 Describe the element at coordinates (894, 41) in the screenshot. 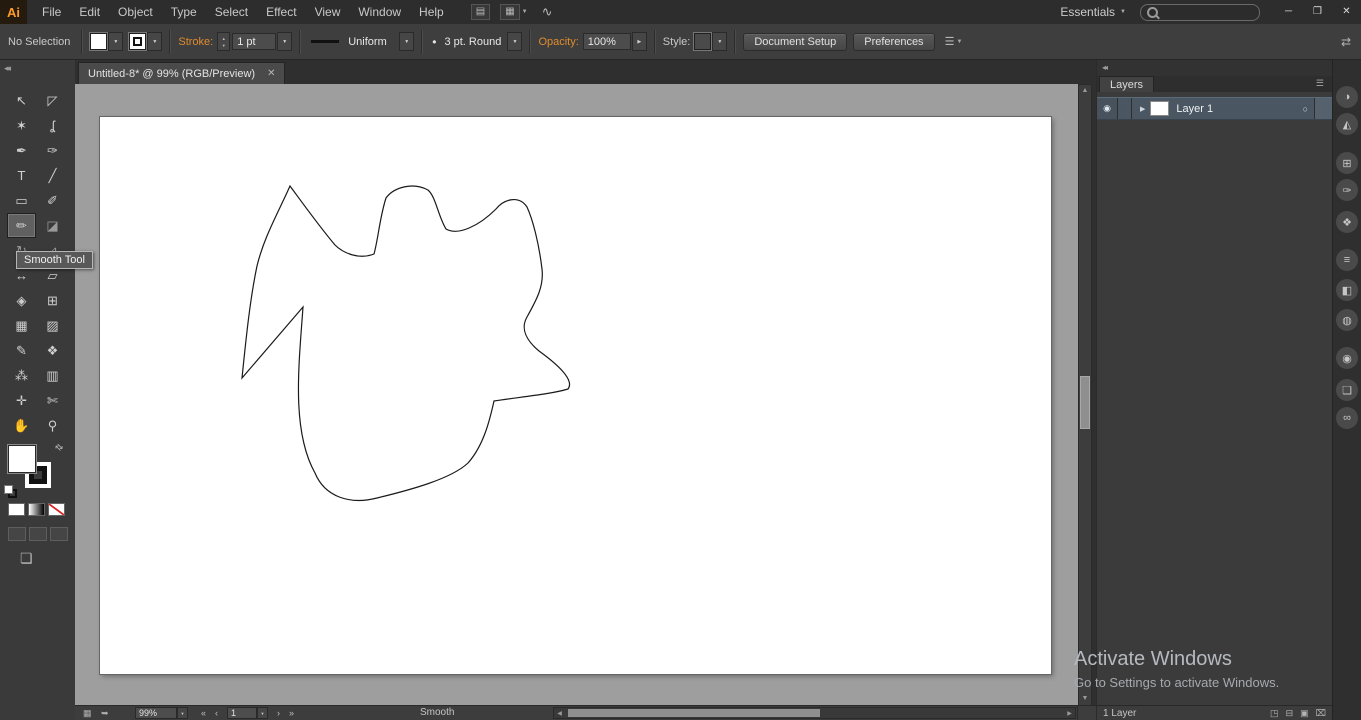

I see `preferences-button: Preferences` at that location.